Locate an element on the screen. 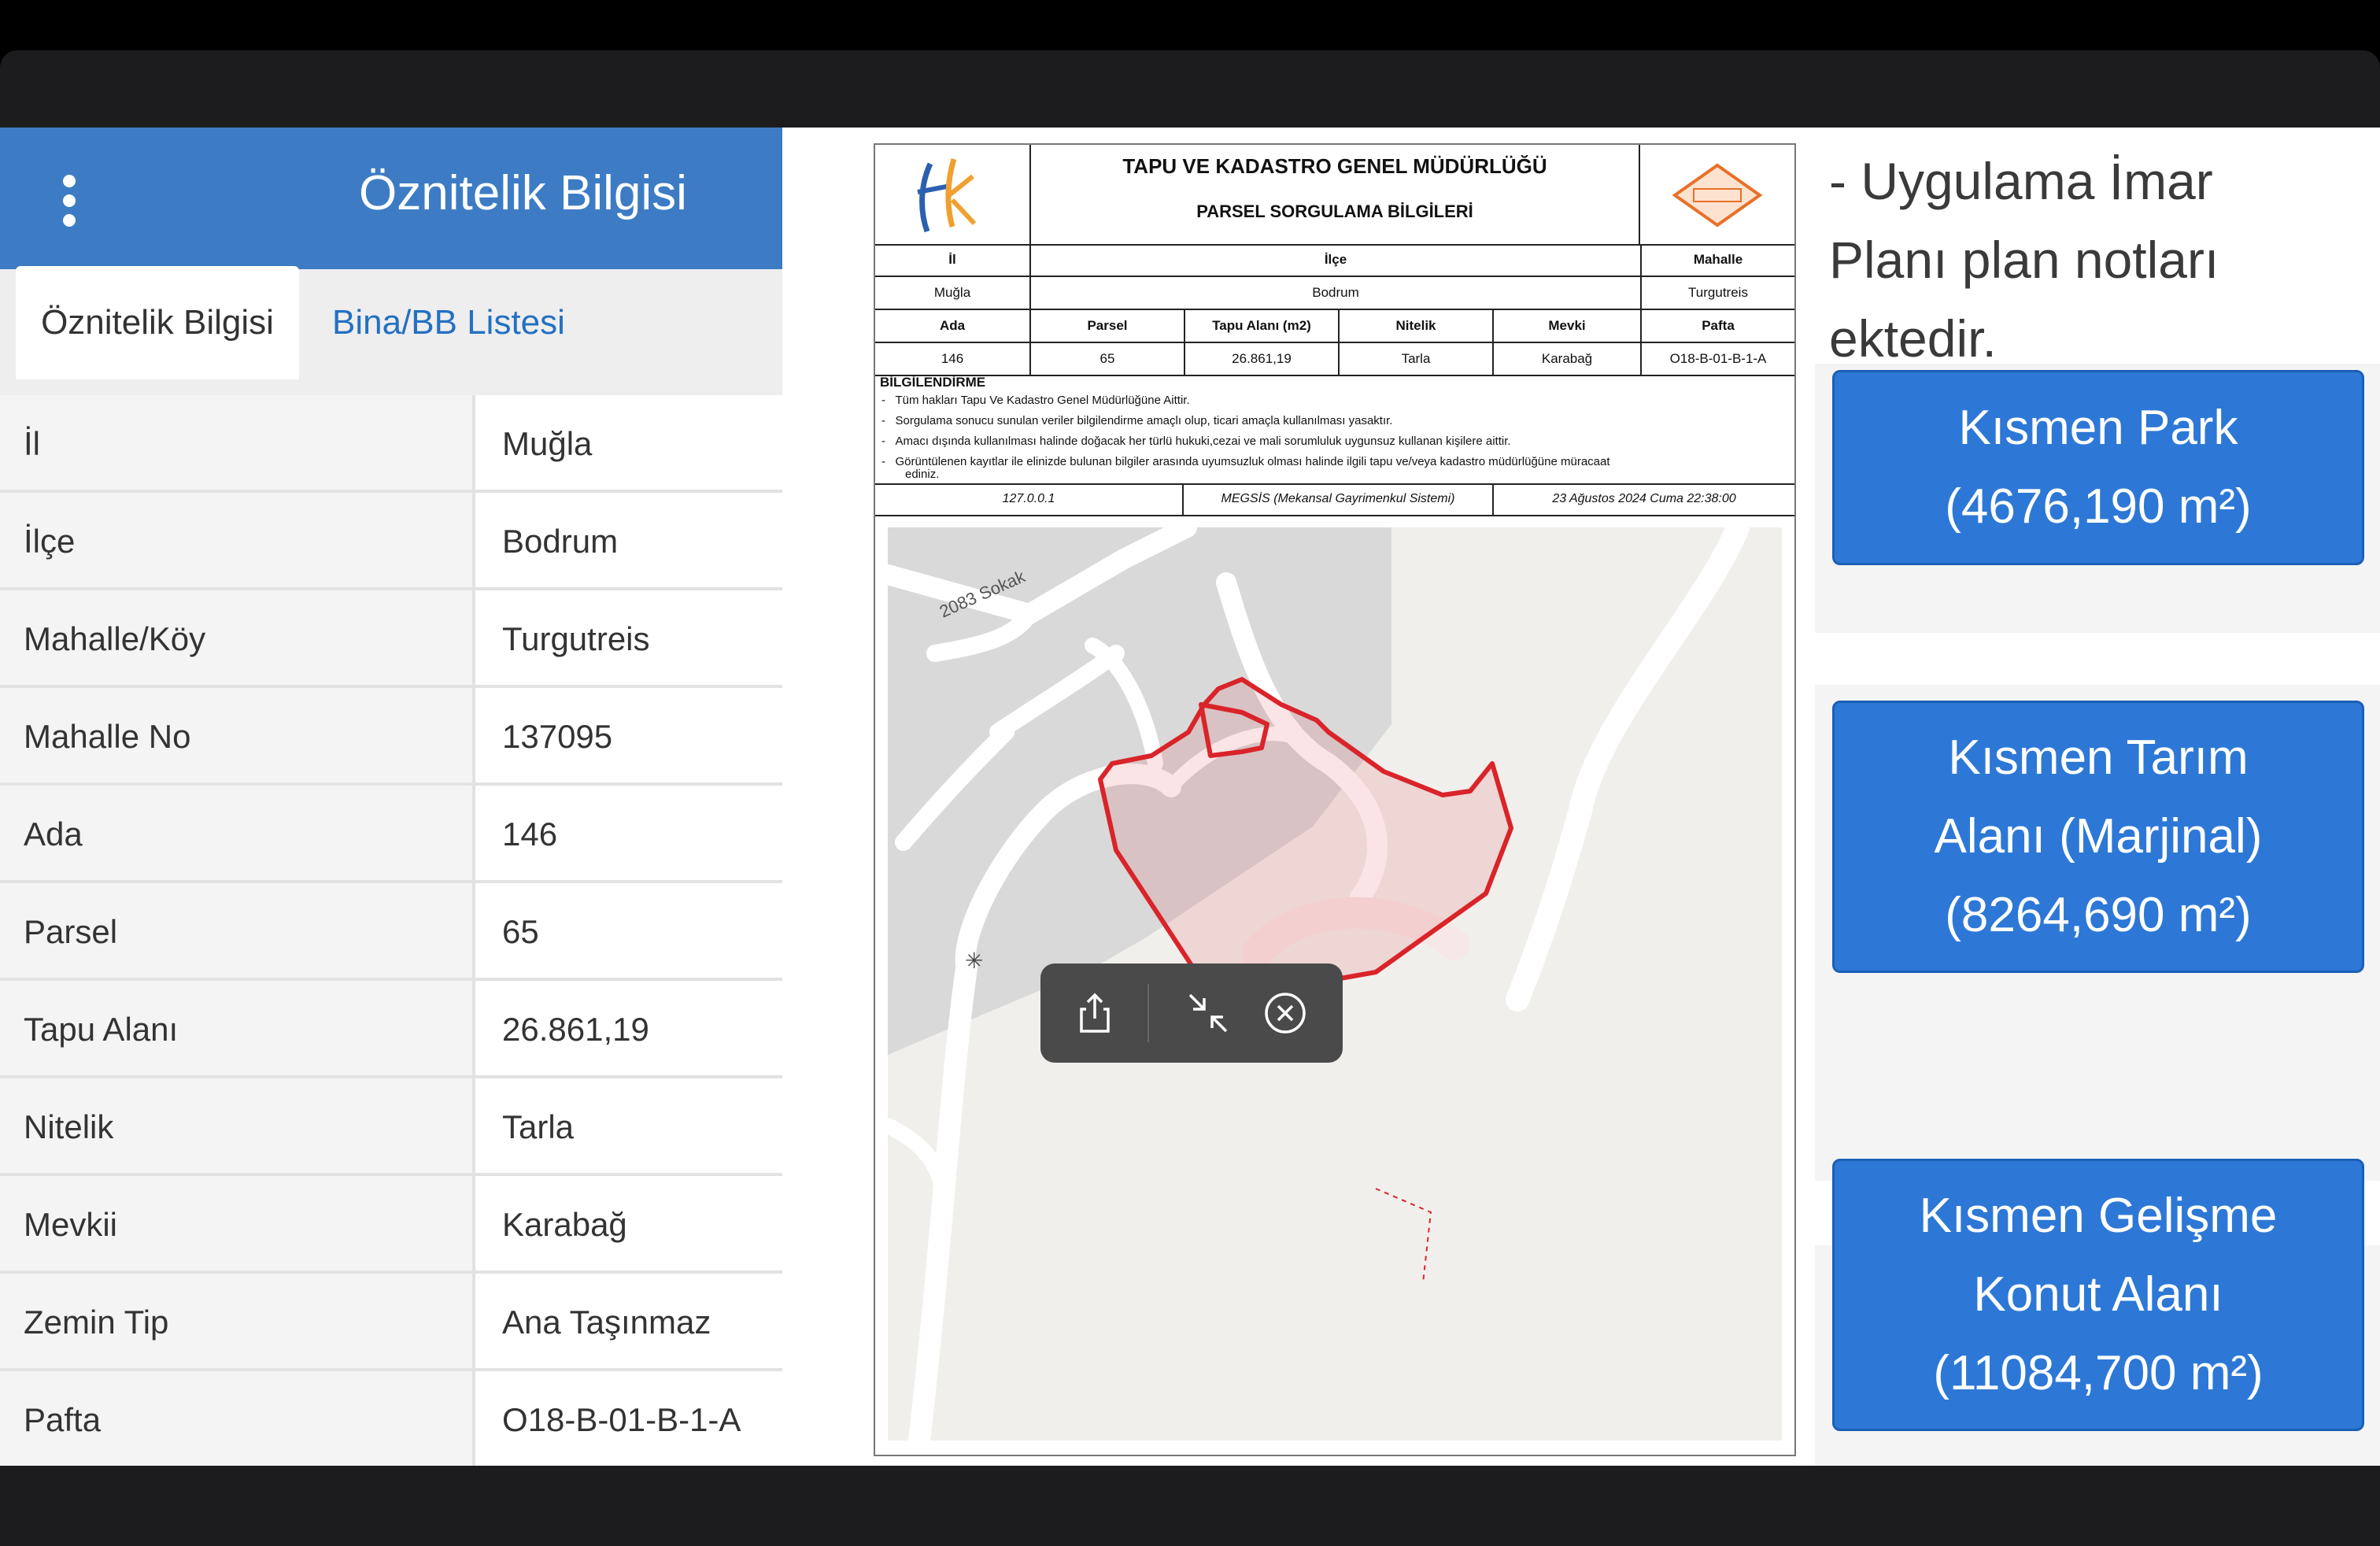  table-row: Ada 146 is located at coordinates (391, 834).